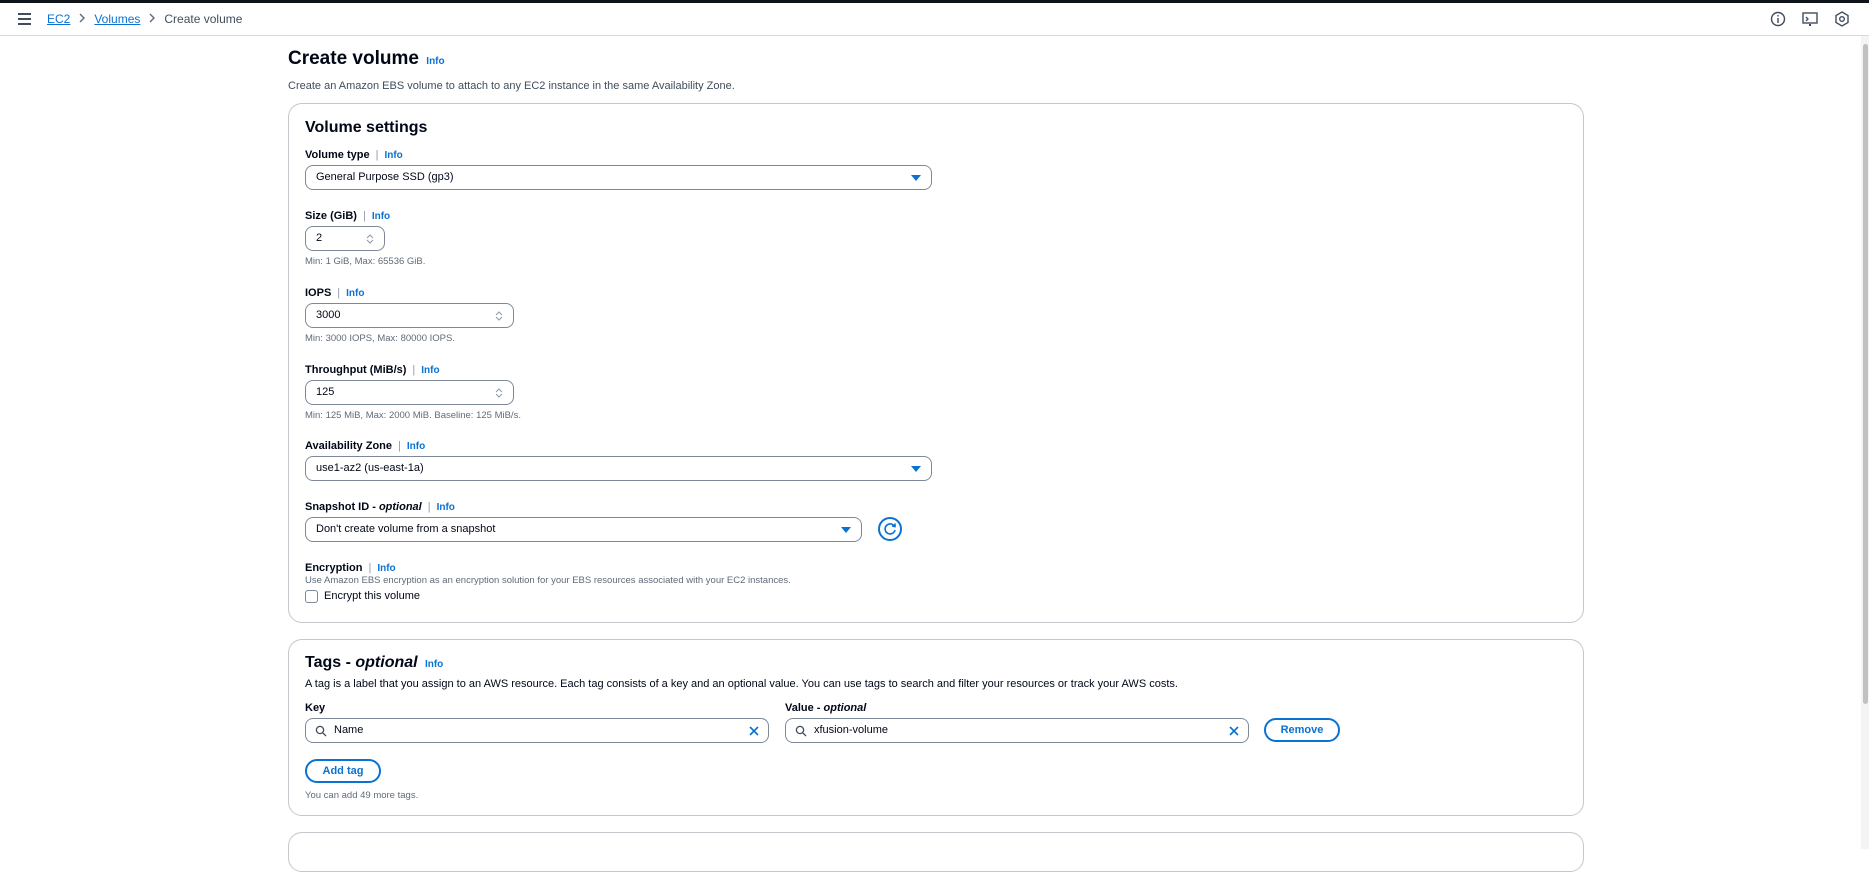 Image resolution: width=1869 pixels, height=872 pixels. What do you see at coordinates (430, 370) in the screenshot?
I see `throughput-info-link: Info` at bounding box center [430, 370].